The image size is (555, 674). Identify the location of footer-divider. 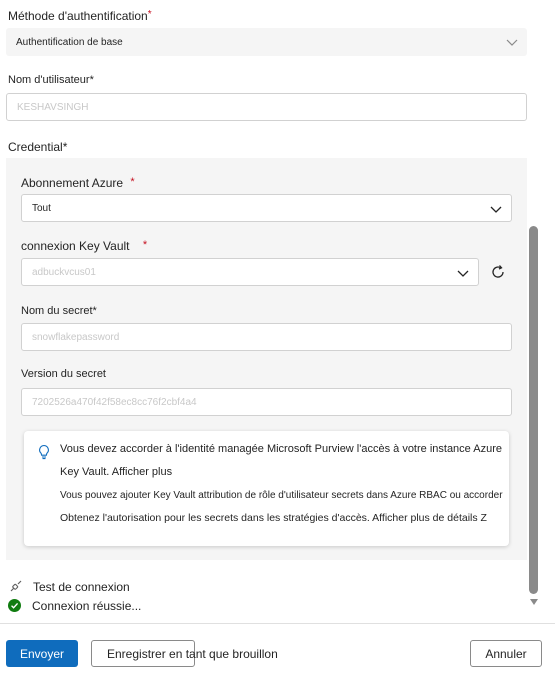
(277, 623).